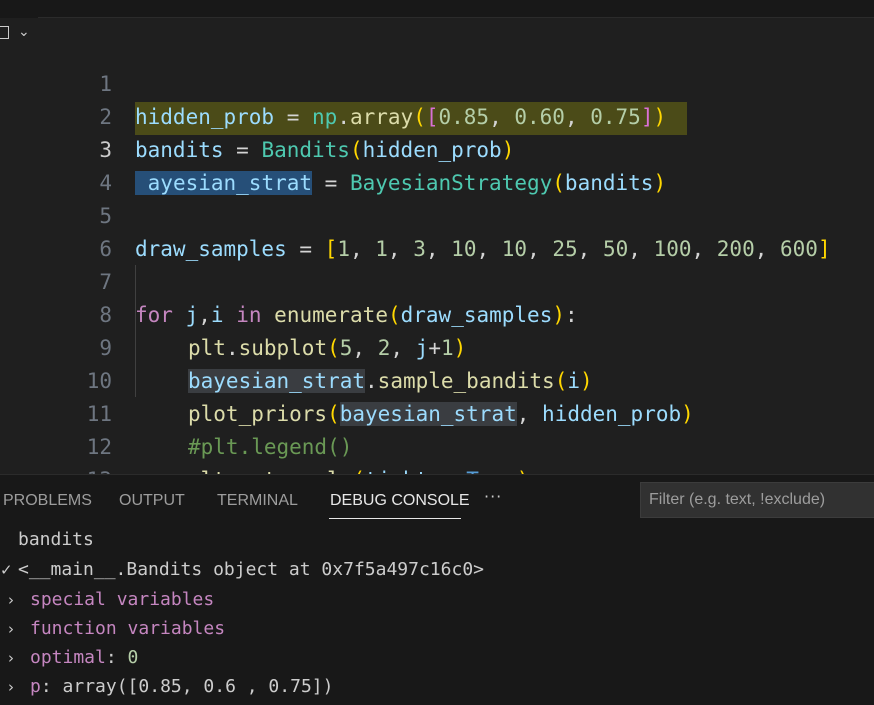 This screenshot has height=705, width=874. Describe the element at coordinates (24, 32) in the screenshot. I see `chevron-down-icon: ⌄` at that location.